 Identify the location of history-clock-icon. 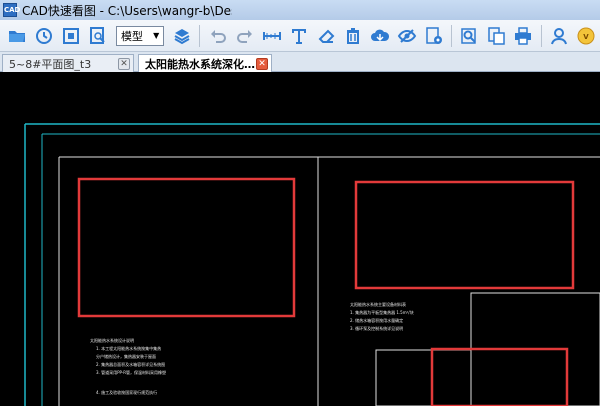
(44, 36).